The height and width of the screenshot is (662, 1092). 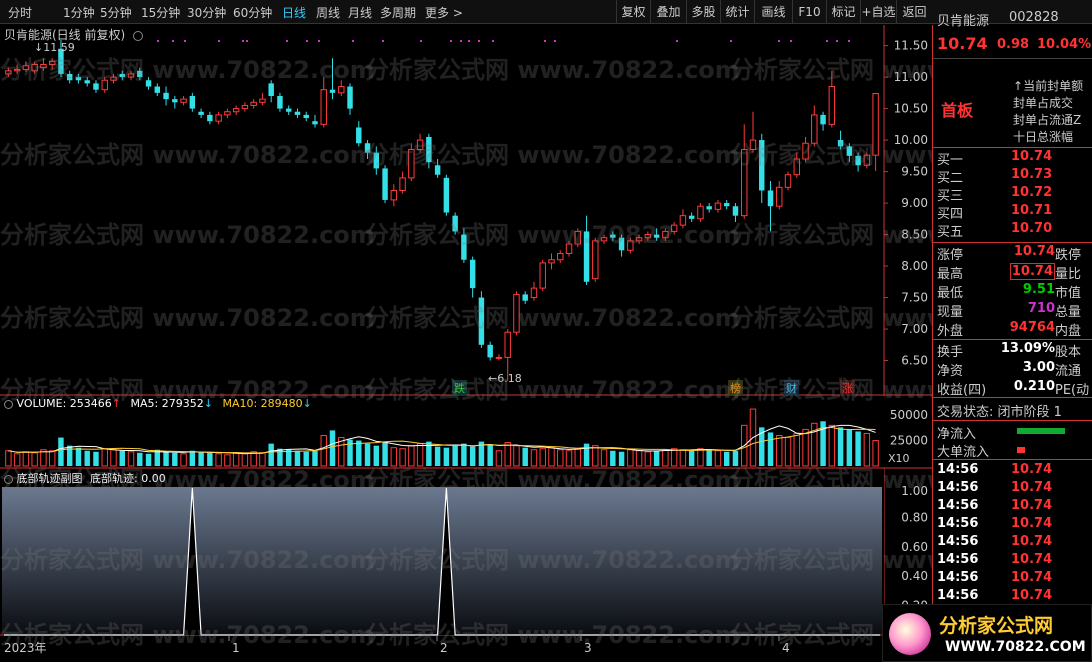 What do you see at coordinates (1009, 291) in the screenshot?
I see `stat-row: 最低 9.51 市值` at bounding box center [1009, 291].